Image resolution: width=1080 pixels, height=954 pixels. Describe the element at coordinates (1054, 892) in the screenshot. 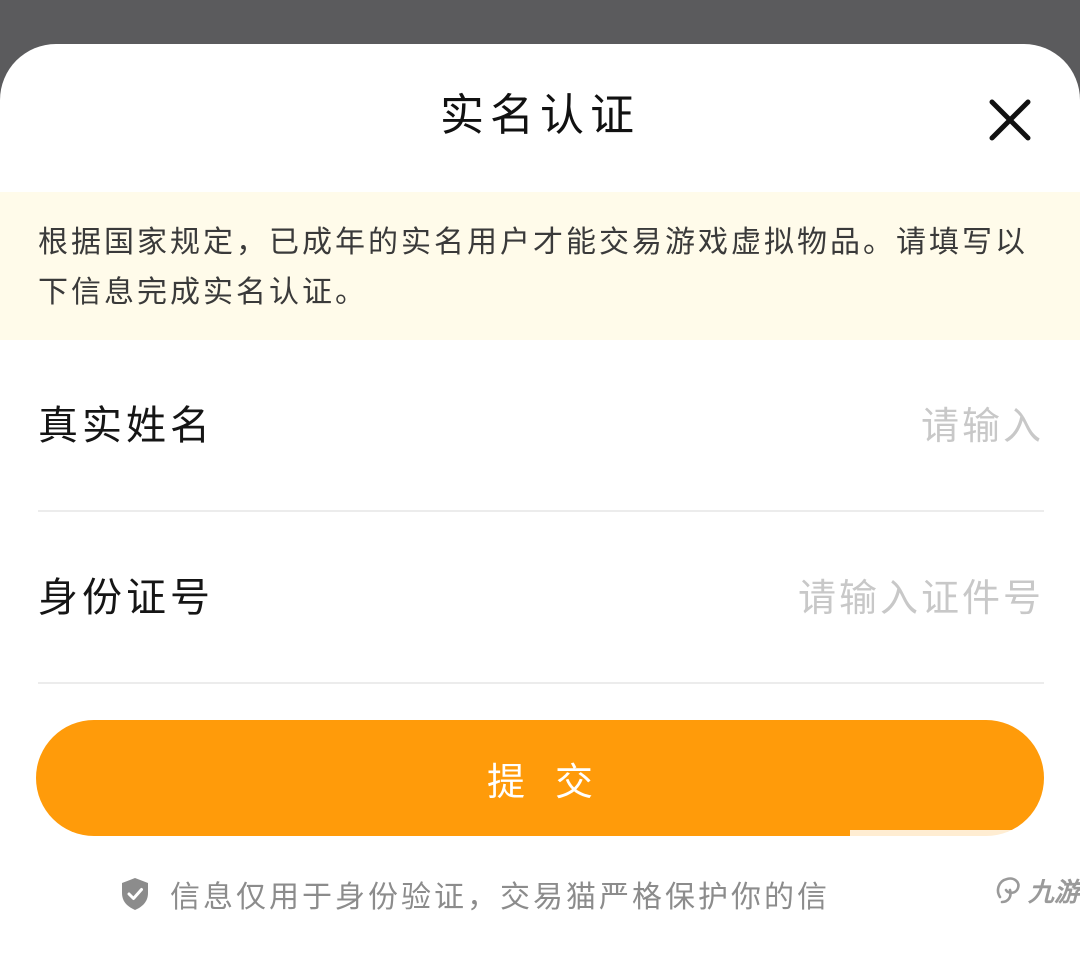

I see `watermark-text: 九游` at that location.